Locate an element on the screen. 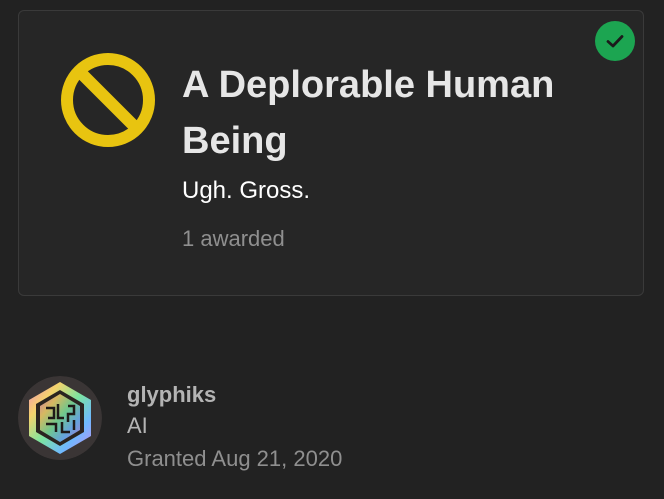  granted-badge-indicator is located at coordinates (615, 41).